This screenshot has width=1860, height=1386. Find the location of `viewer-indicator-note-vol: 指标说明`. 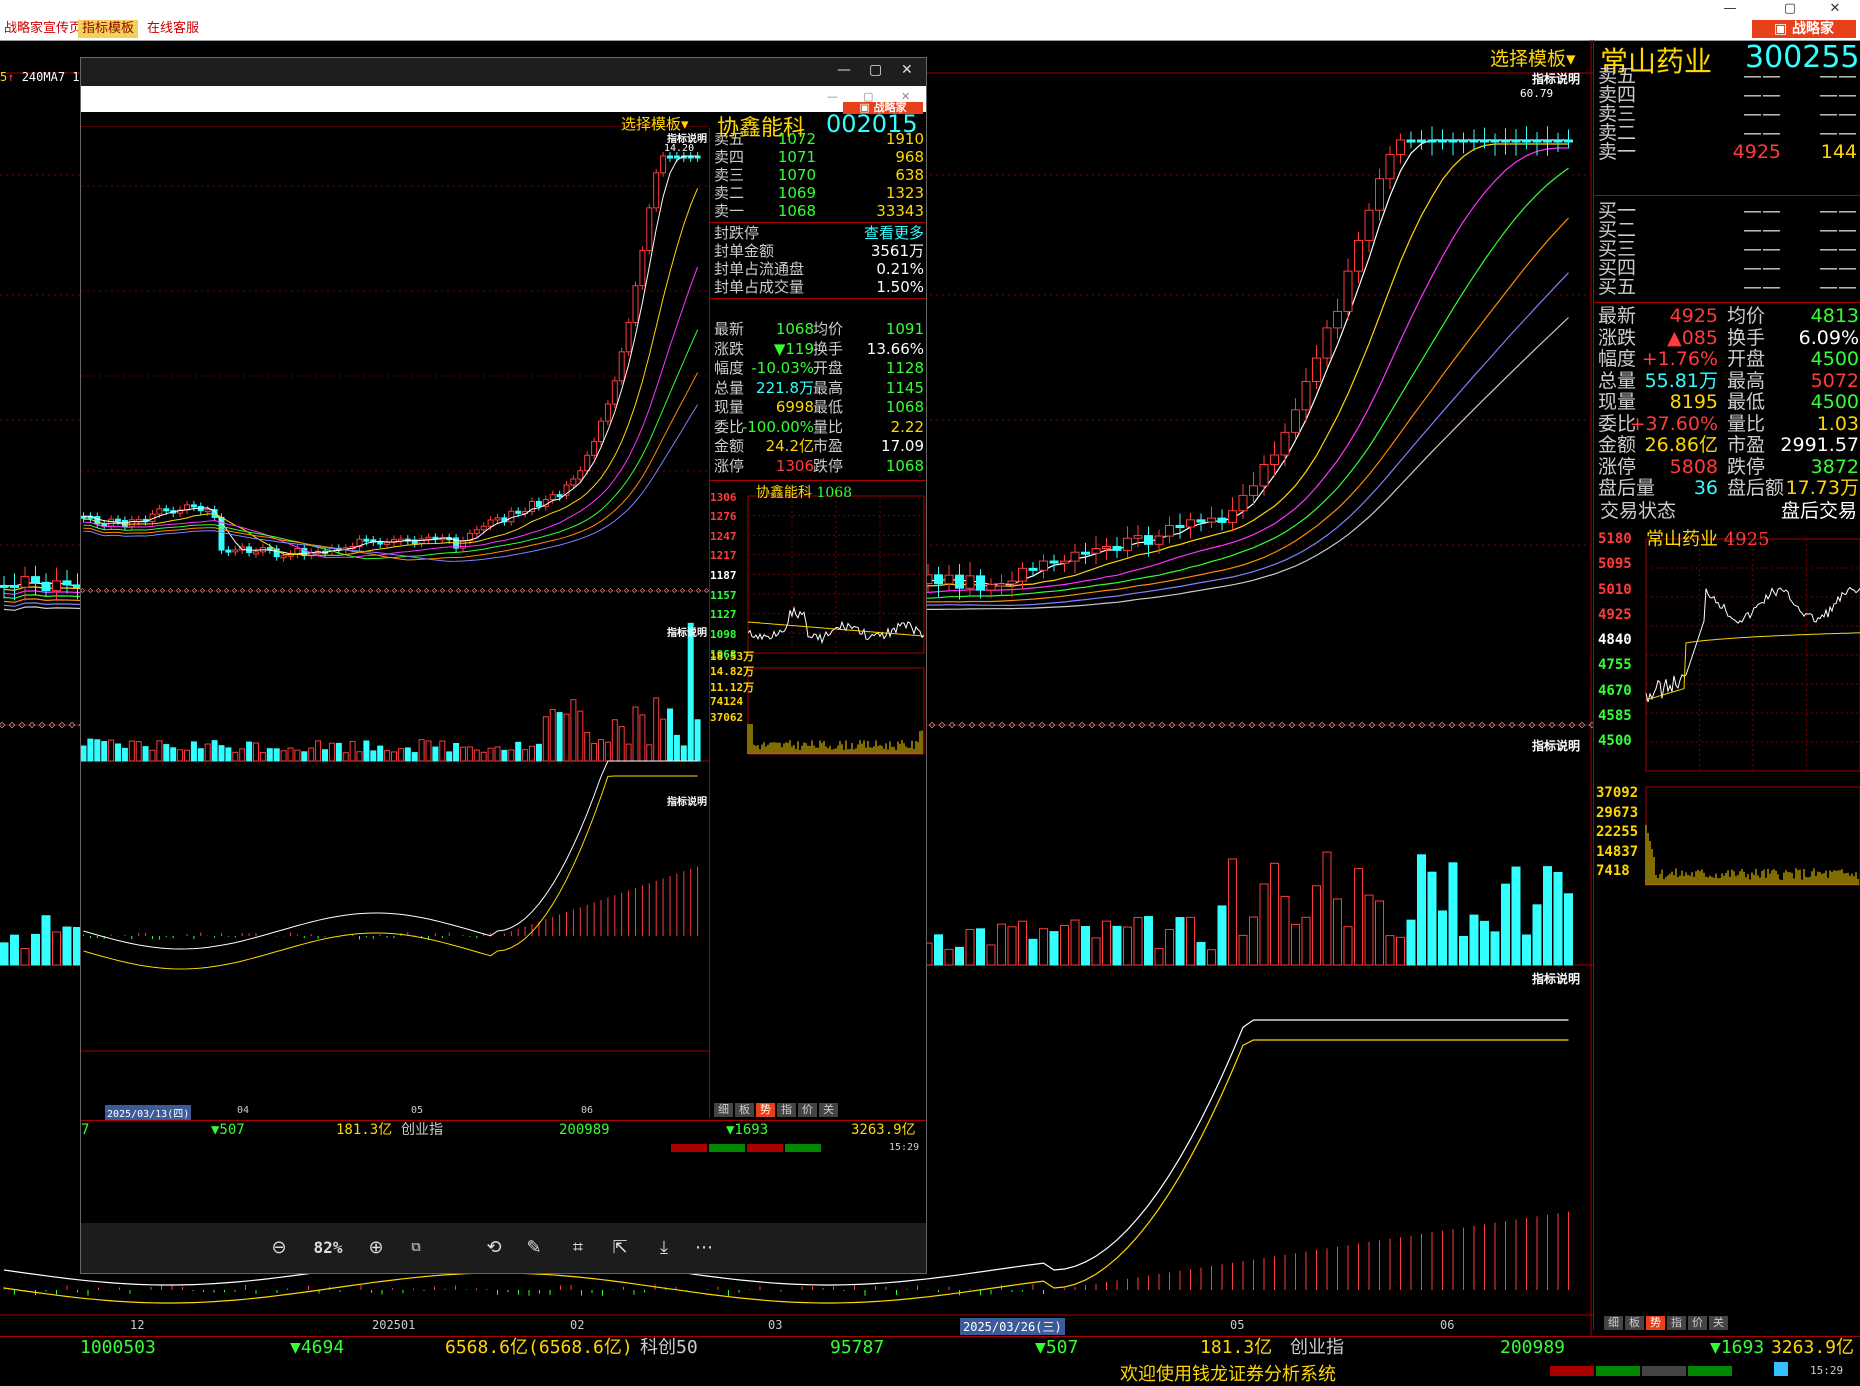

viewer-indicator-note-vol: 指标说明 is located at coordinates (687, 631).